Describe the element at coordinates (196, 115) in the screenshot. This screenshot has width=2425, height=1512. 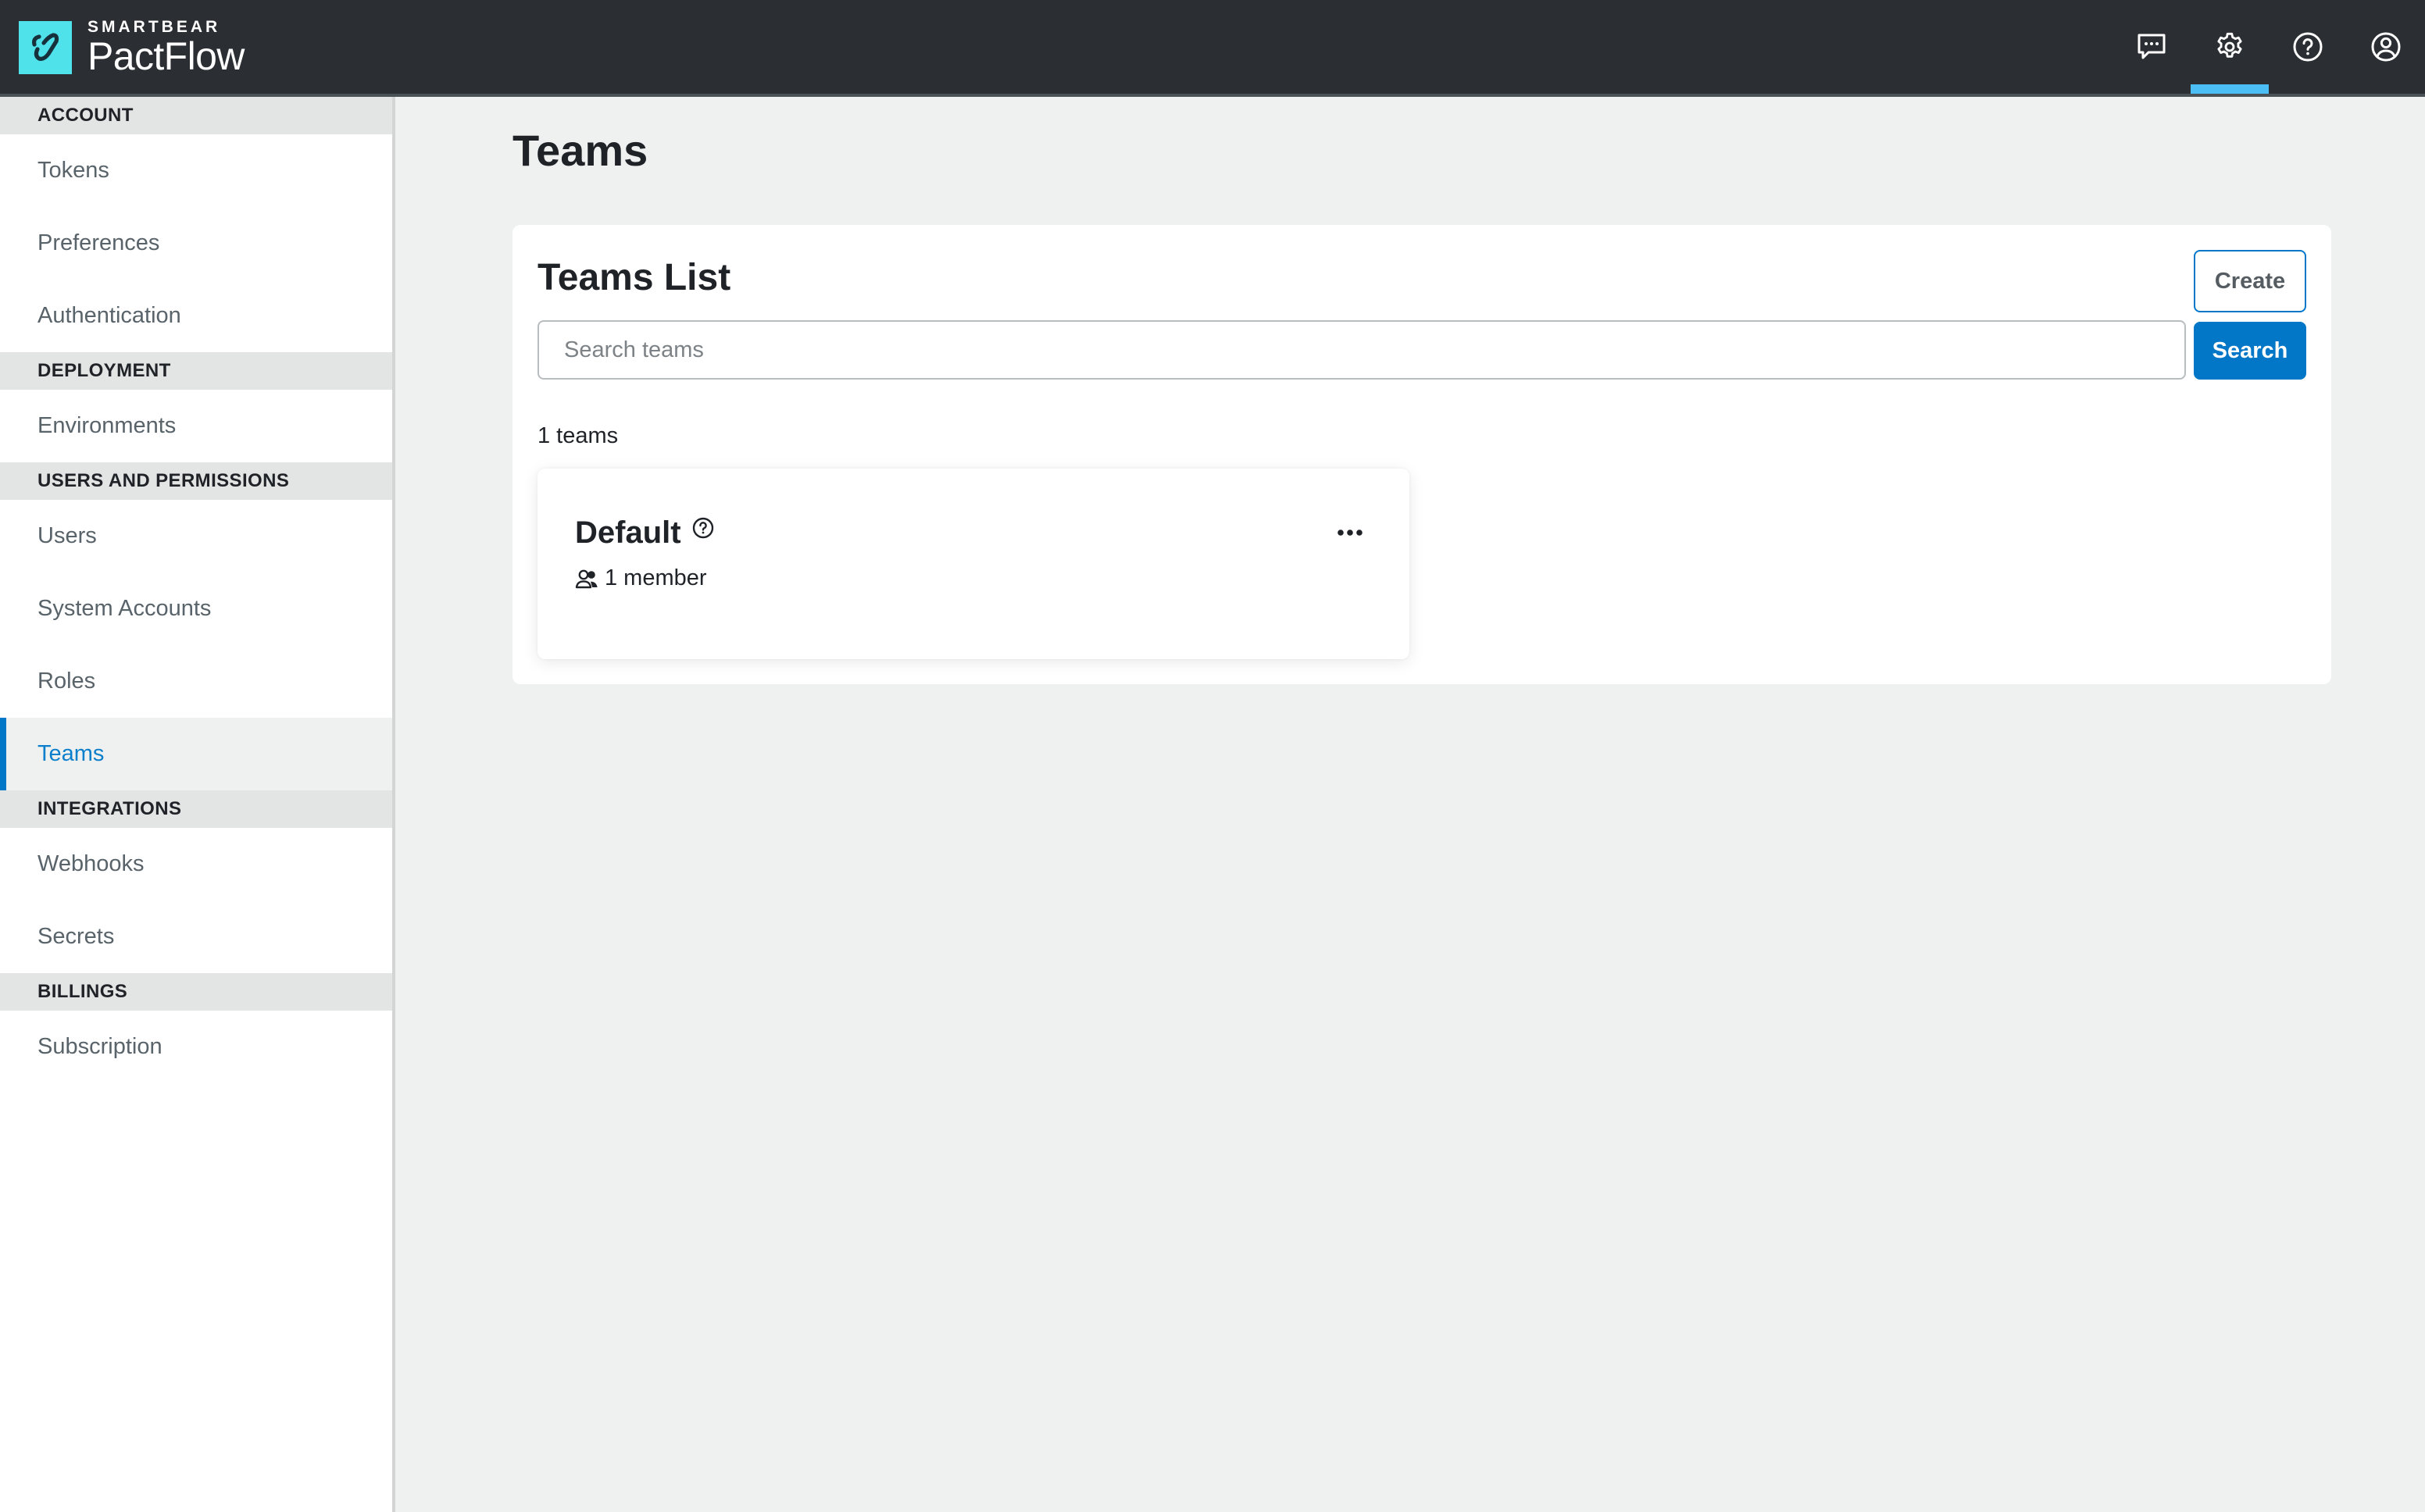
I see `sidebar-section-account: ACCOUNT` at that location.